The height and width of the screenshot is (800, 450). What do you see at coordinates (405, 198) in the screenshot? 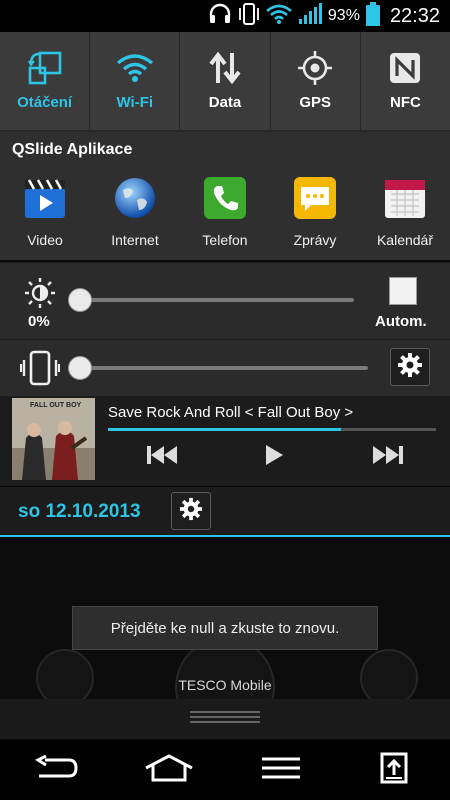
I see `calendar-icon` at bounding box center [405, 198].